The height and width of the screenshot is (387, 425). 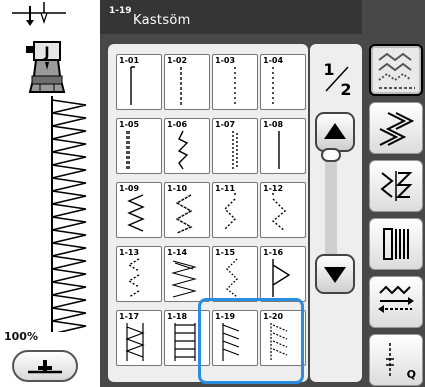 What do you see at coordinates (187, 82) in the screenshot?
I see `pattern-102-tile: 1-02` at bounding box center [187, 82].